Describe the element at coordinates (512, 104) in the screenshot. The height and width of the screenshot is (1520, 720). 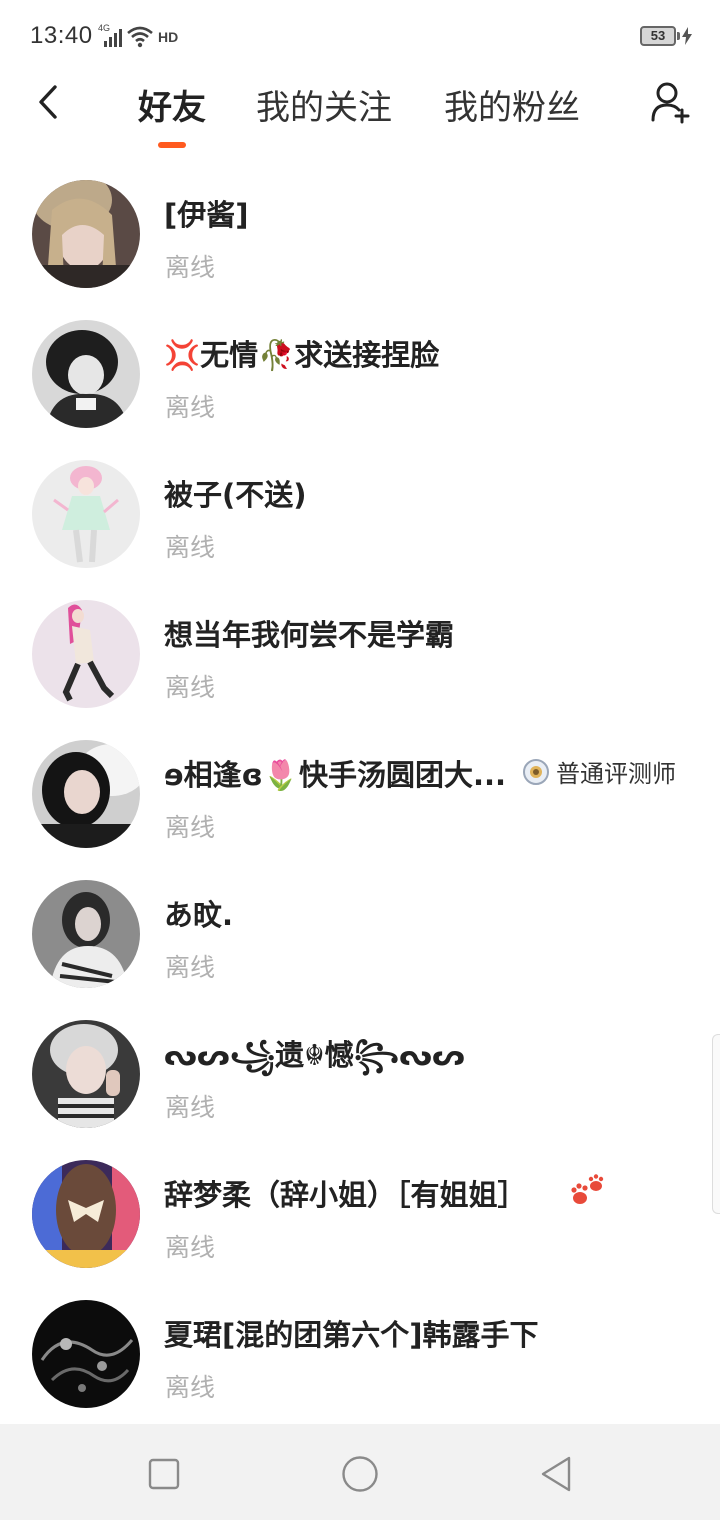
I see `tab-fans: 我的粉丝` at that location.